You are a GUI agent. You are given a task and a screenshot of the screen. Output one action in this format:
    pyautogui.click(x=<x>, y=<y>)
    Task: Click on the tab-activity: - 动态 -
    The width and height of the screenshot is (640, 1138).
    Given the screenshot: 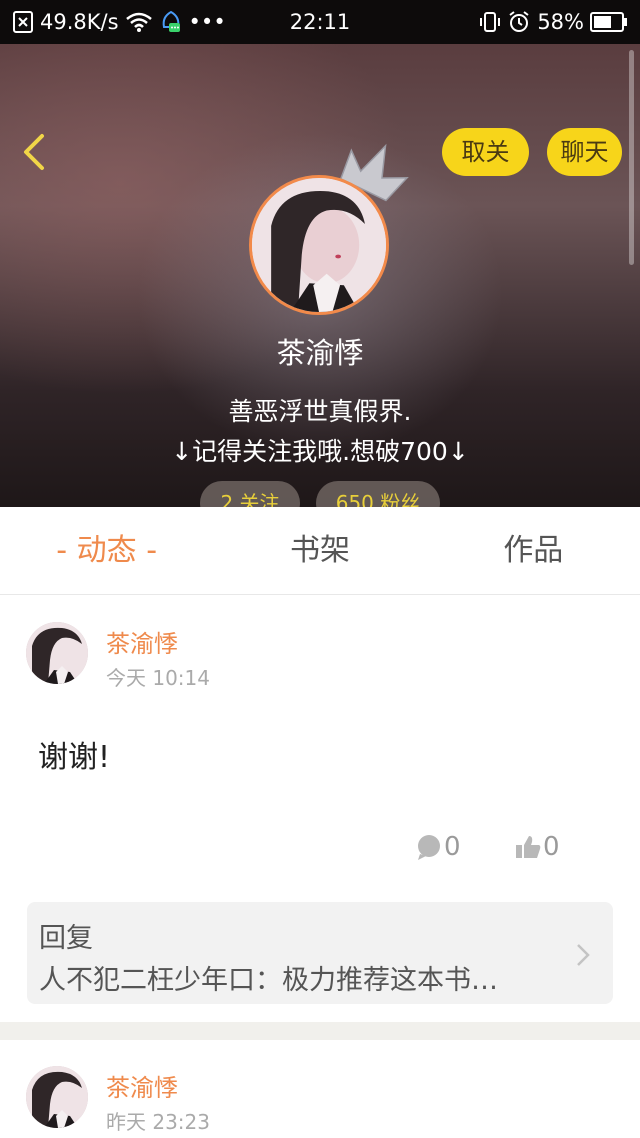 What is the action you would take?
    pyautogui.click(x=106, y=550)
    